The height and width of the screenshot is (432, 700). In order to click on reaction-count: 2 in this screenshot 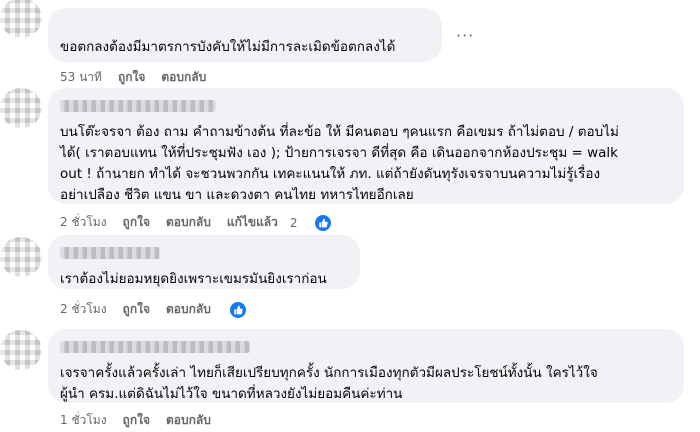, I will do `click(293, 222)`.